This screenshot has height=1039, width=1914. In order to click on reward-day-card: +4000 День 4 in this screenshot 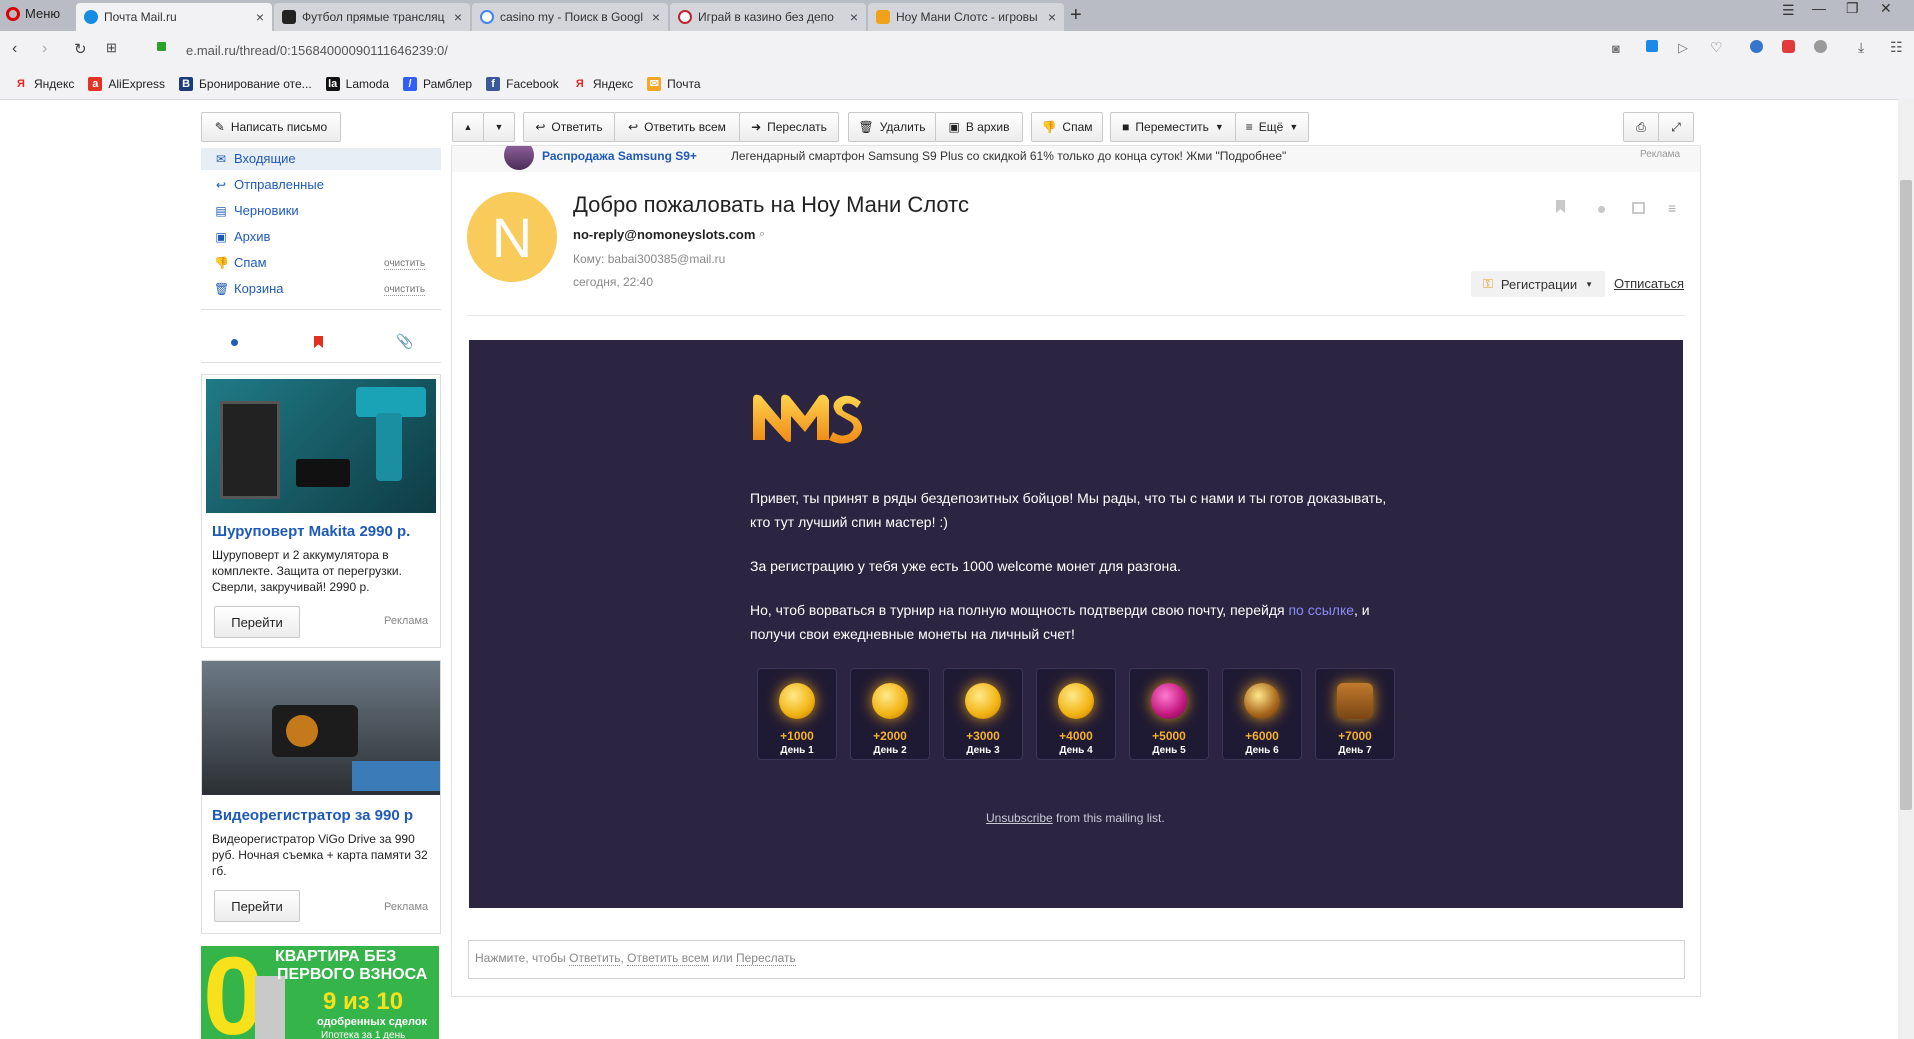, I will do `click(1076, 714)`.